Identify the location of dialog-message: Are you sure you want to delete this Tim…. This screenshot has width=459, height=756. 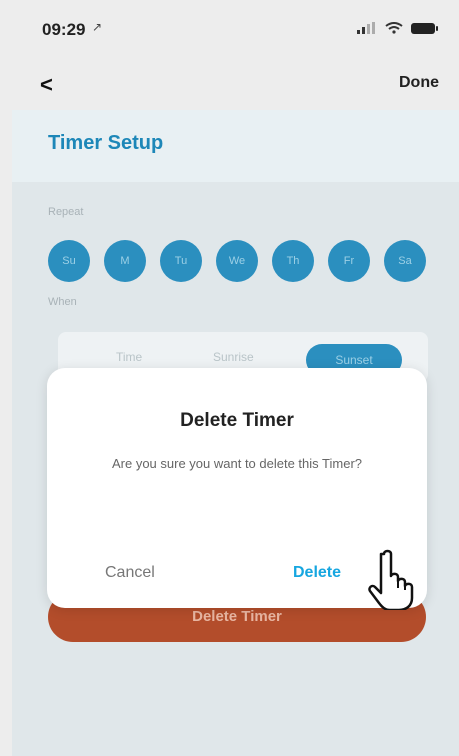
(236, 463).